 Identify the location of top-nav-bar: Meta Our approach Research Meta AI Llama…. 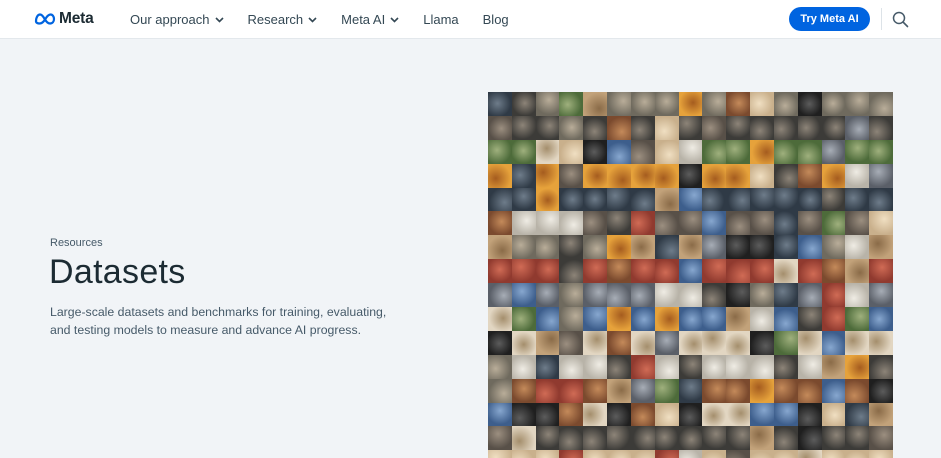
(470, 19).